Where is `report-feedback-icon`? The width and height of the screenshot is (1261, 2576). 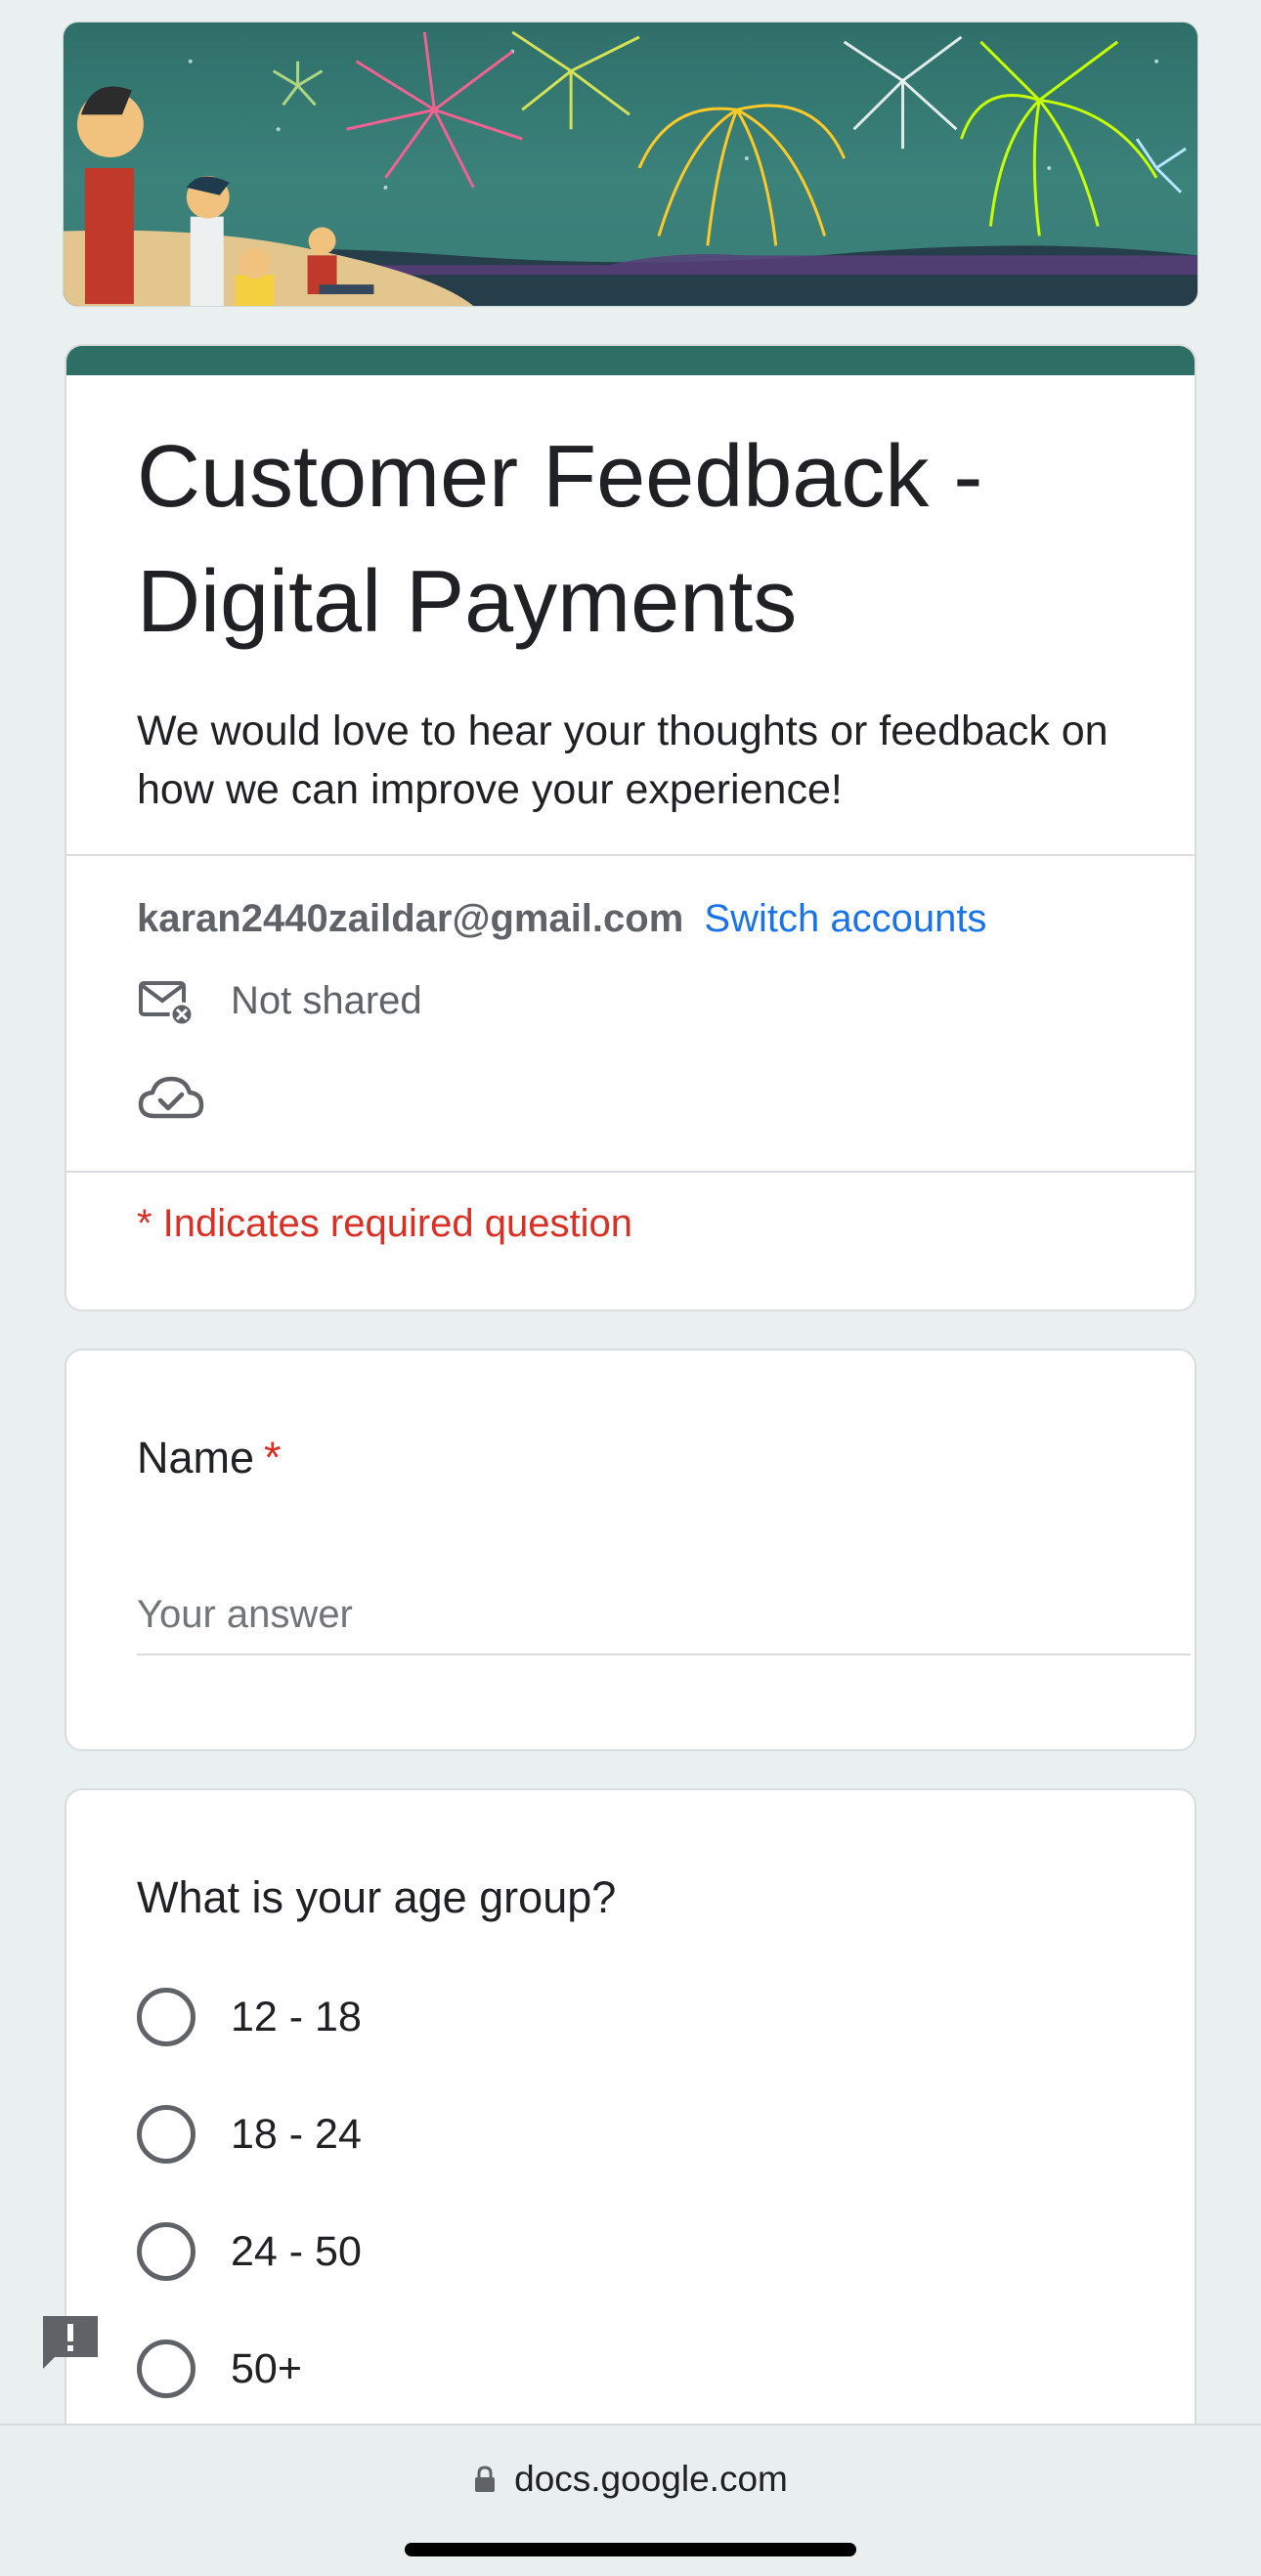
report-feedback-icon is located at coordinates (70, 2343).